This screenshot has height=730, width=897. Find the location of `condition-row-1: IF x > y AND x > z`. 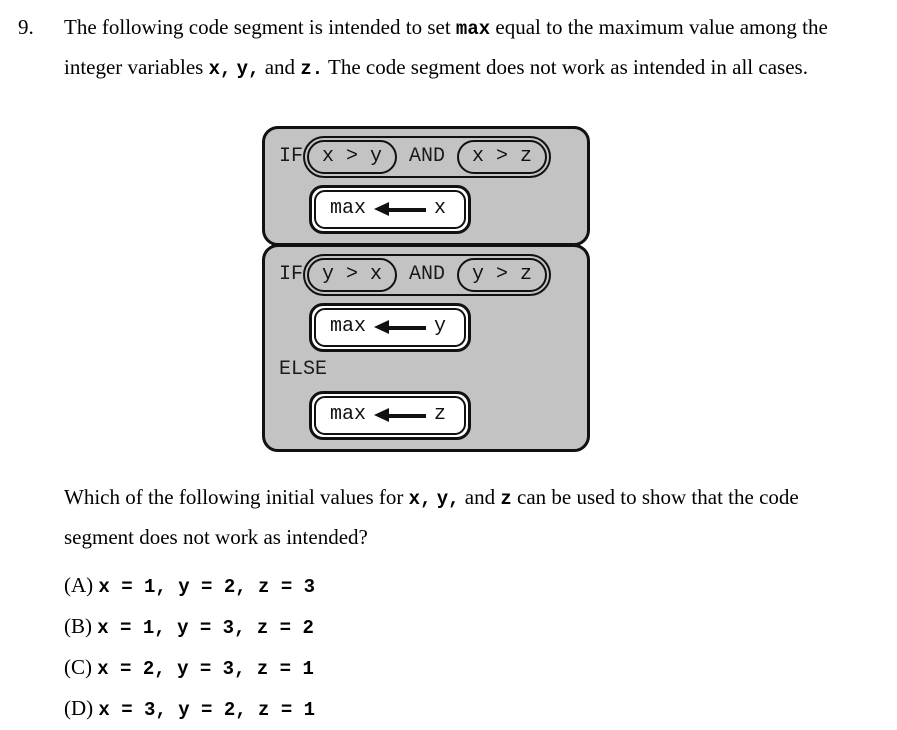

condition-row-1: IF x > y AND x > z is located at coordinates (412, 157).